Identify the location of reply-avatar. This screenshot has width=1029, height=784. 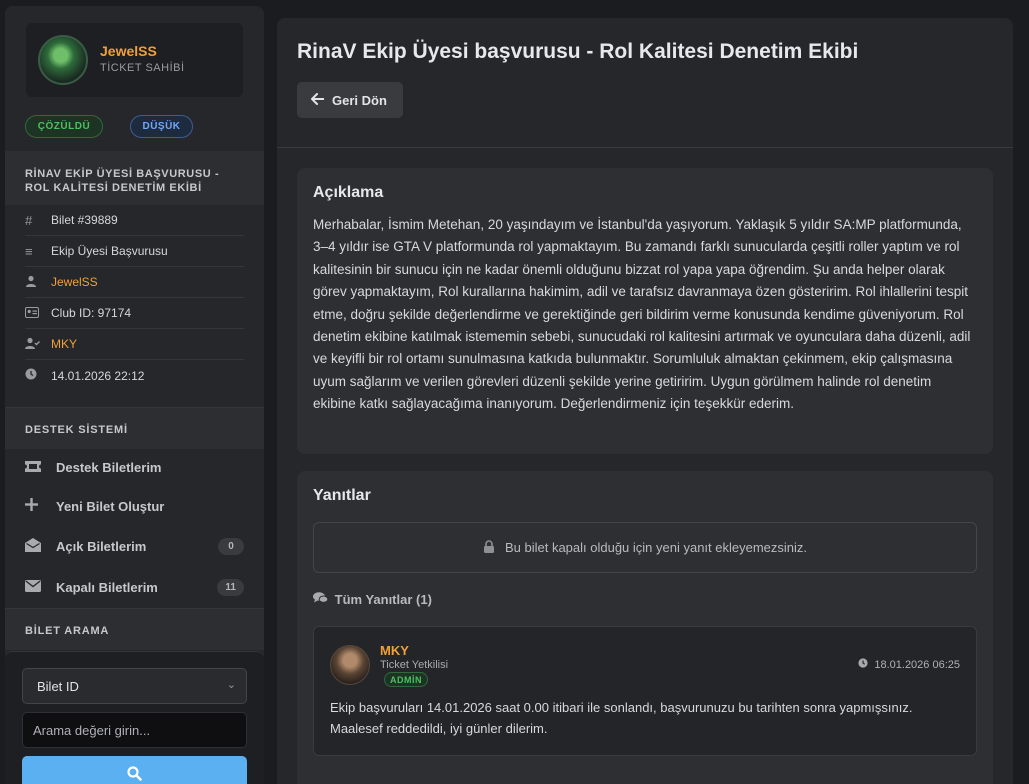
(350, 665).